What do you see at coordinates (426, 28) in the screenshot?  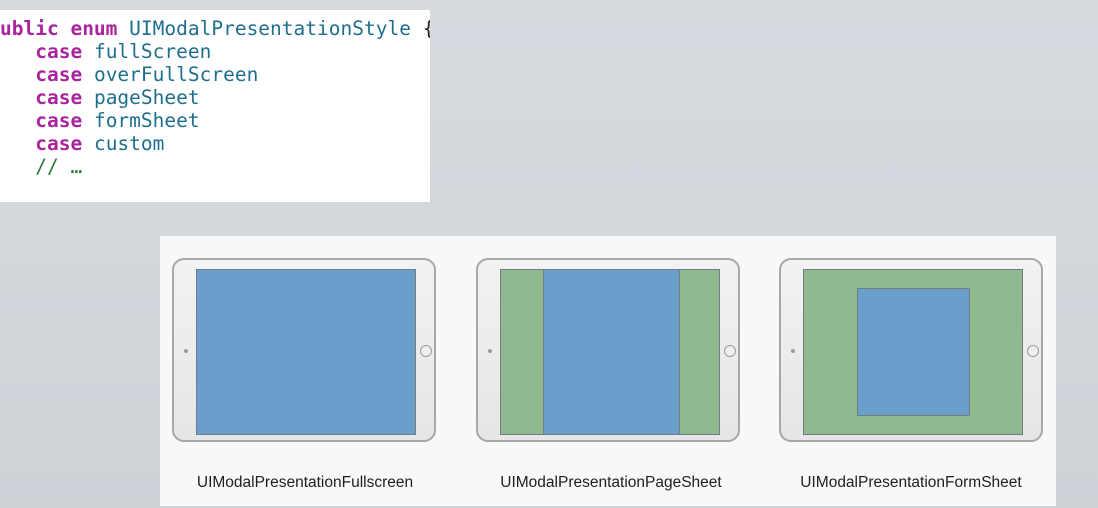 I see `open-brace: {` at bounding box center [426, 28].